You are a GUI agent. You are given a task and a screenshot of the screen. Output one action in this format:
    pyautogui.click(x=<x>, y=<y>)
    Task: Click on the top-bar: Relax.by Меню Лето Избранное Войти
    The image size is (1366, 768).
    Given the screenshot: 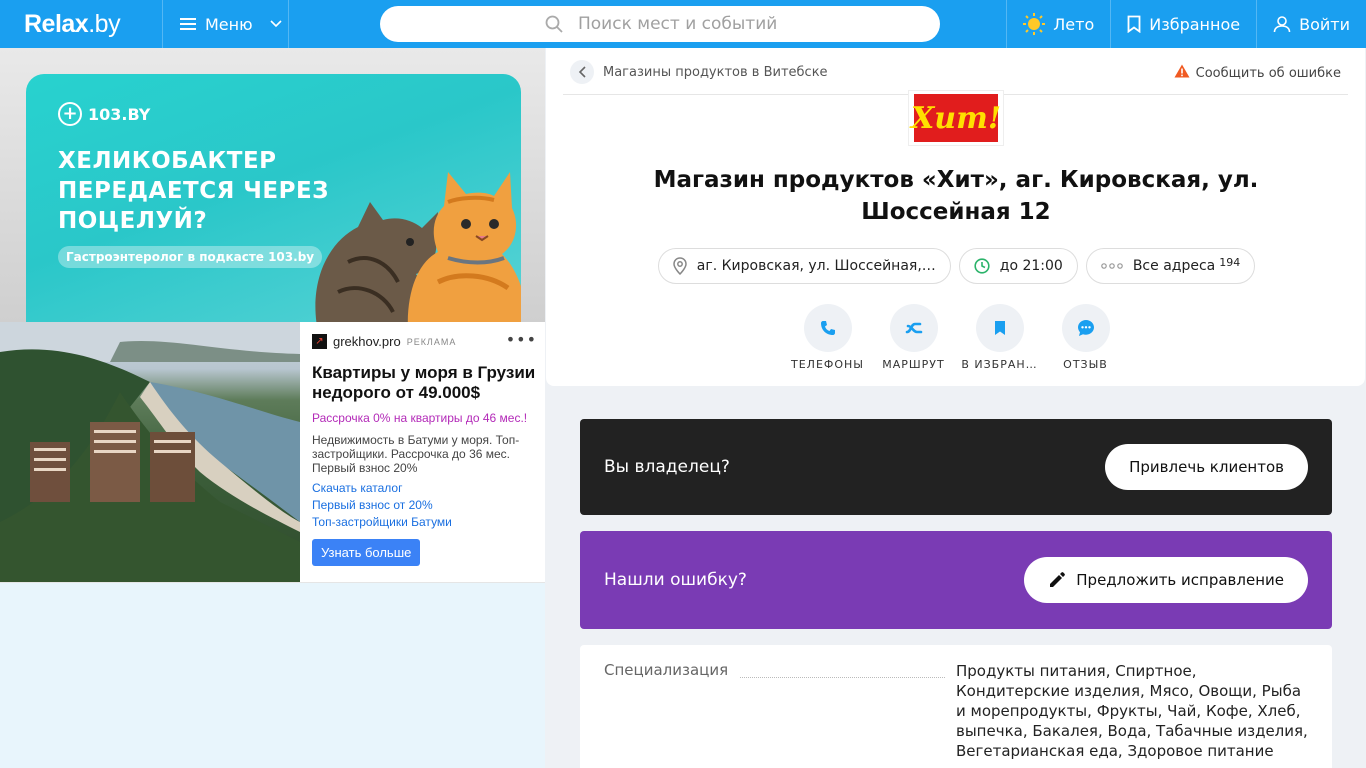 What is the action you would take?
    pyautogui.click(x=683, y=24)
    